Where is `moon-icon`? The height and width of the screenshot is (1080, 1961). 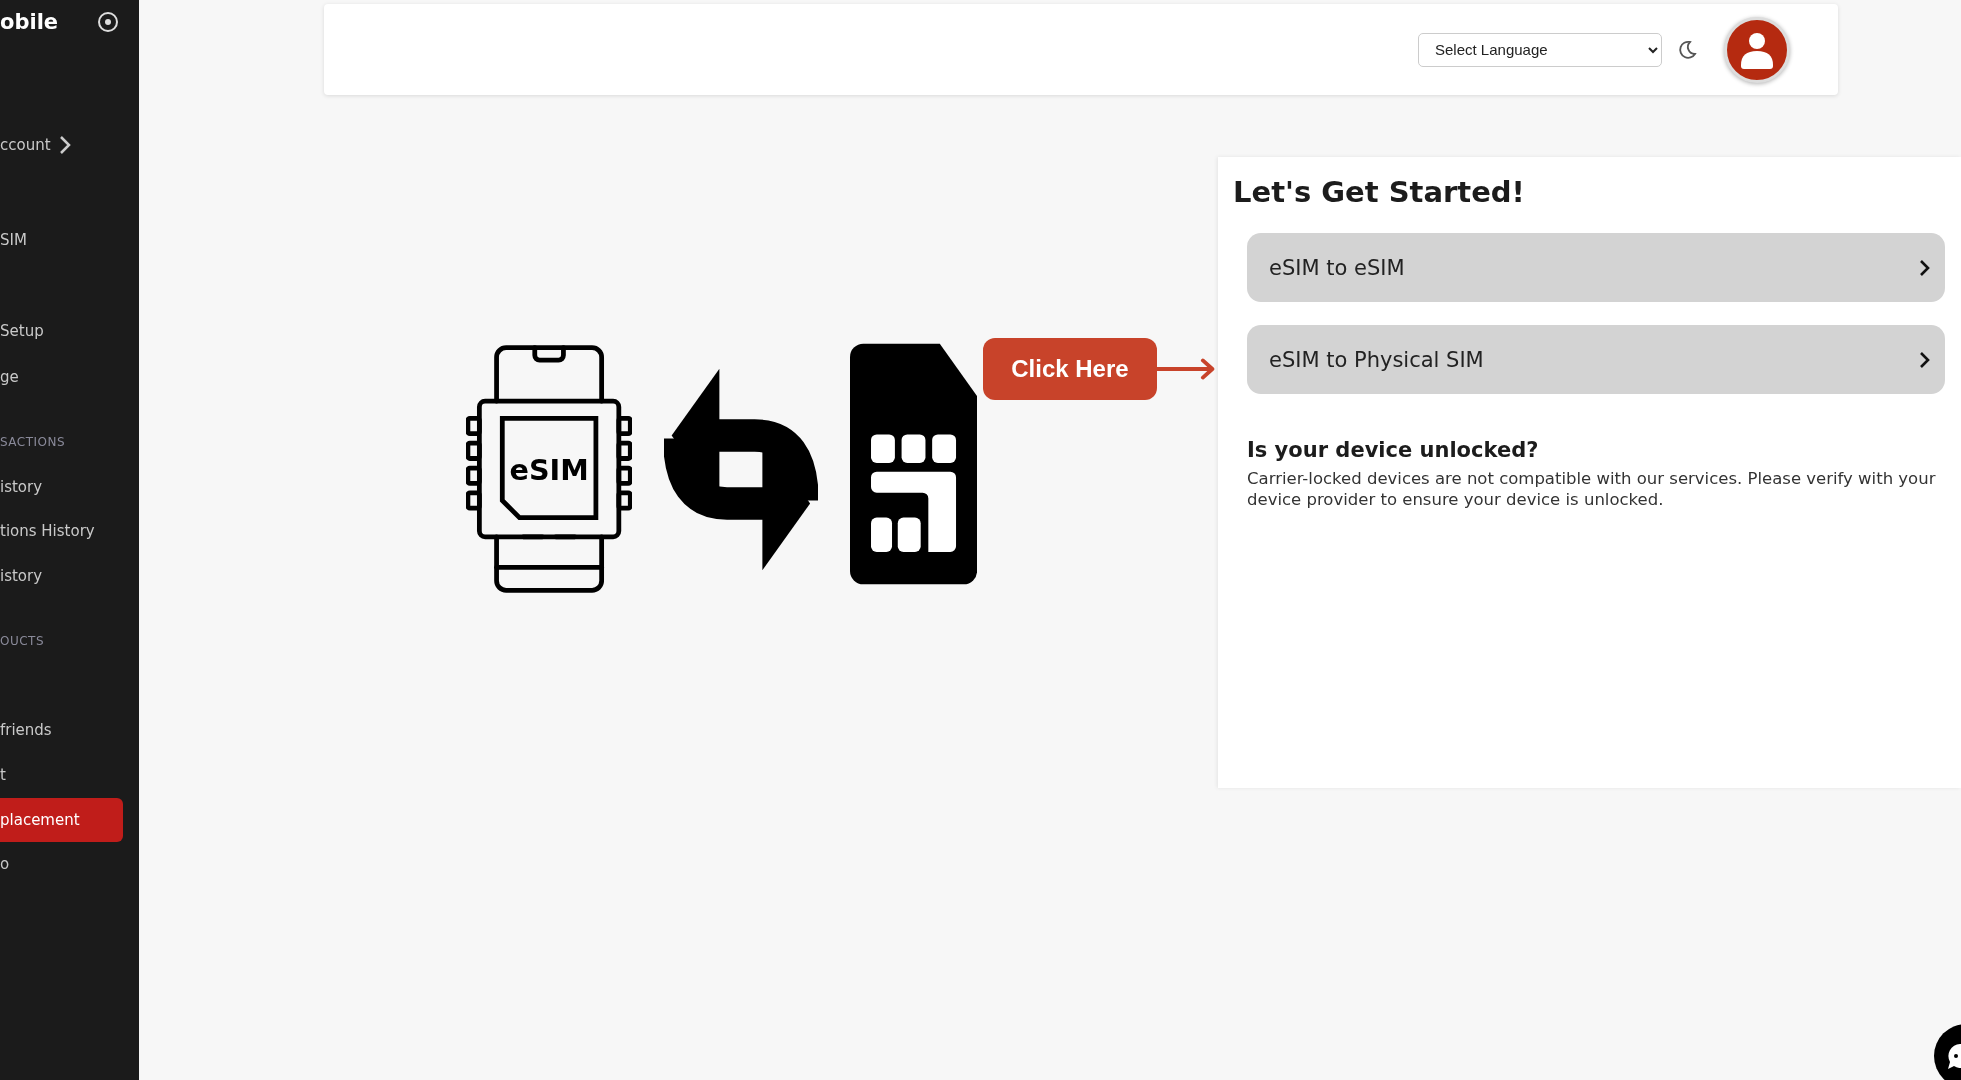
moon-icon is located at coordinates (1687, 49).